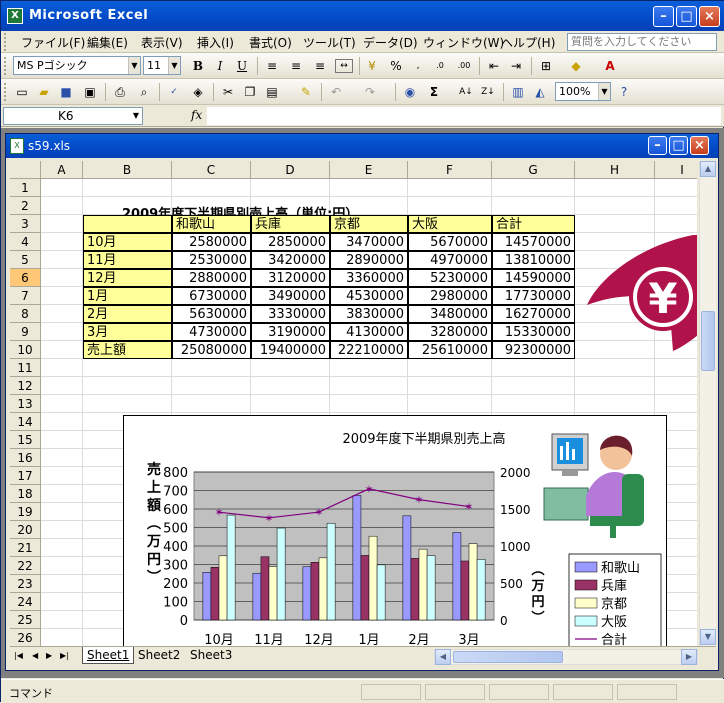 The image size is (724, 703). What do you see at coordinates (120, 92) in the screenshot?
I see `print-icon: ⎙` at bounding box center [120, 92].